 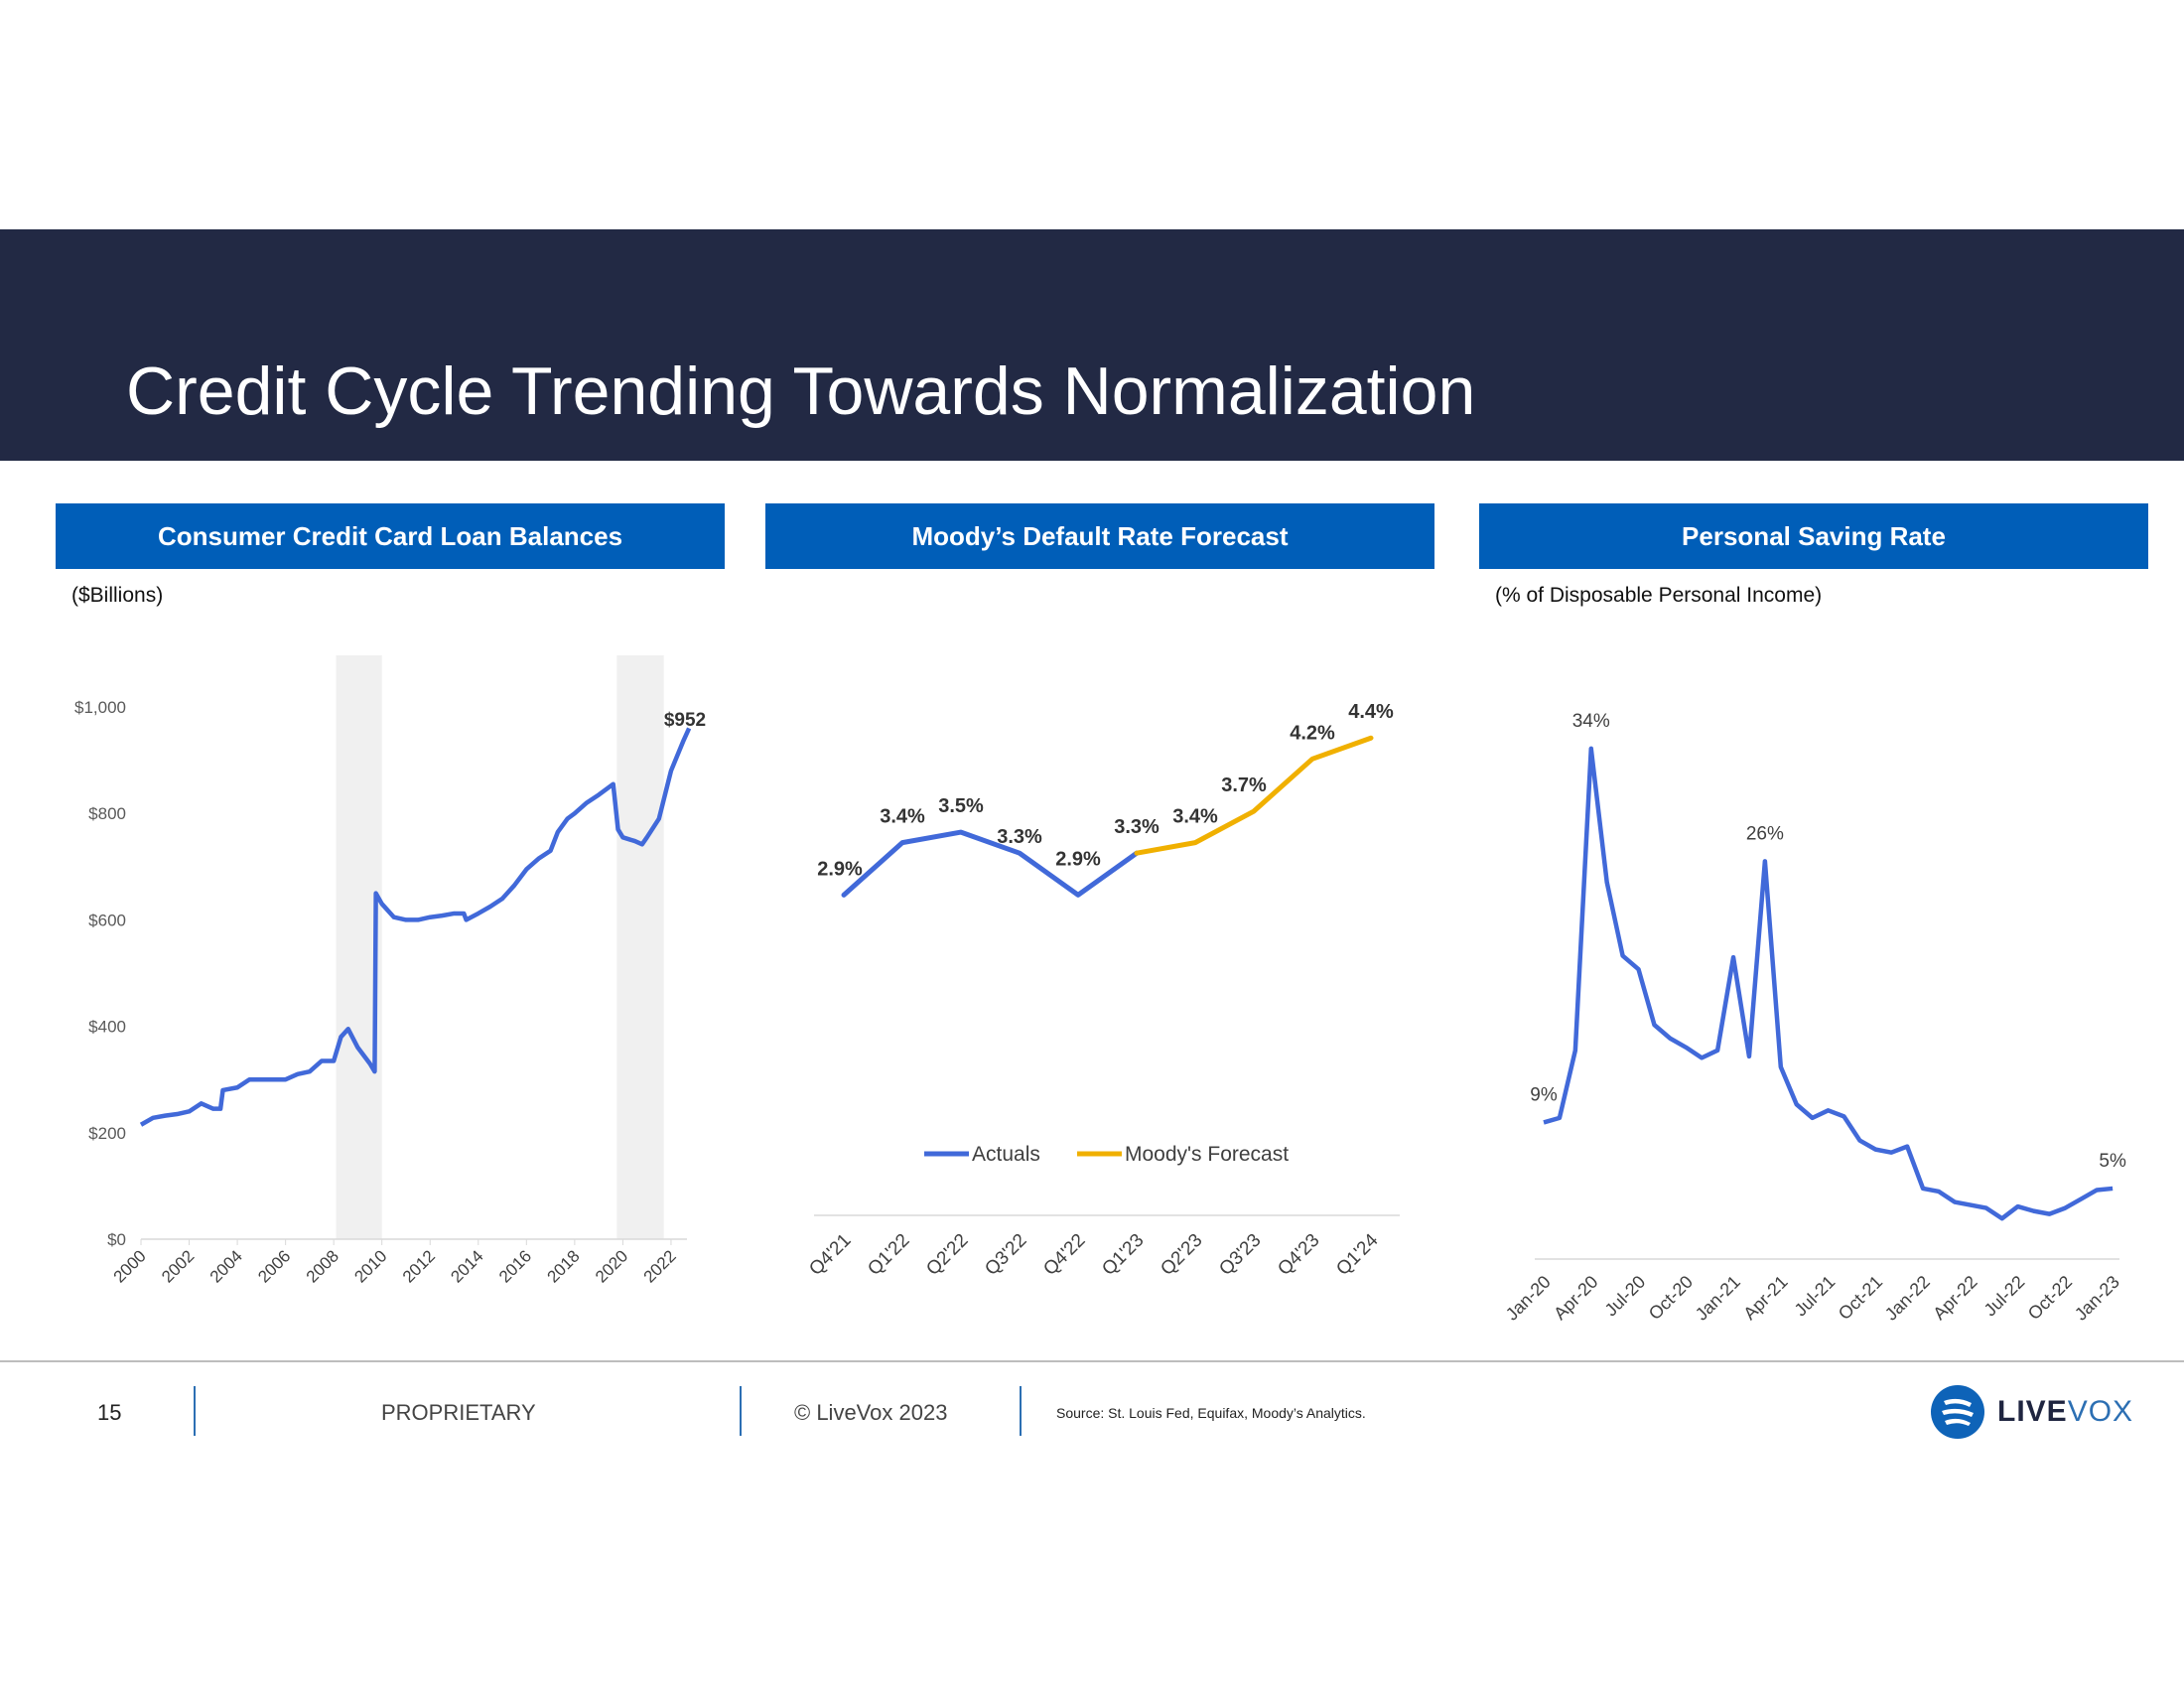 I want to click on x-tick-label: 2016, so click(x=515, y=1266).